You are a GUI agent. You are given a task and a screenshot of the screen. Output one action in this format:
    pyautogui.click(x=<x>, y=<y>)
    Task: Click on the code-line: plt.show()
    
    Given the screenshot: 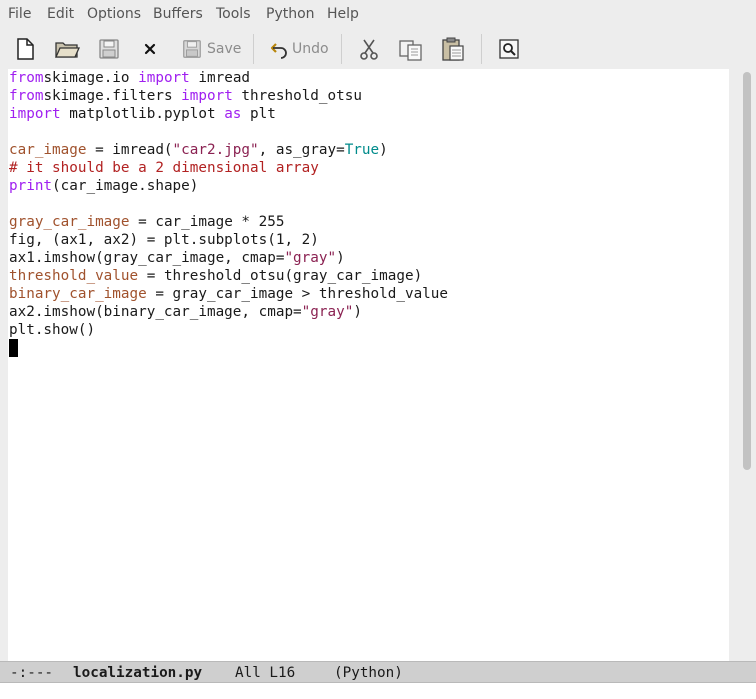 What is the action you would take?
    pyautogui.click(x=52, y=330)
    